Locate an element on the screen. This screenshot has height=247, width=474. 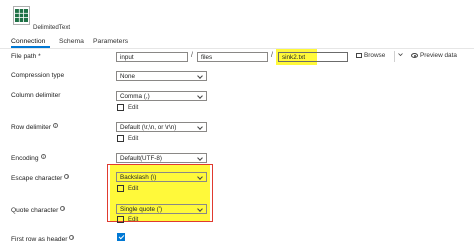
container-input: input is located at coordinates (152, 57).